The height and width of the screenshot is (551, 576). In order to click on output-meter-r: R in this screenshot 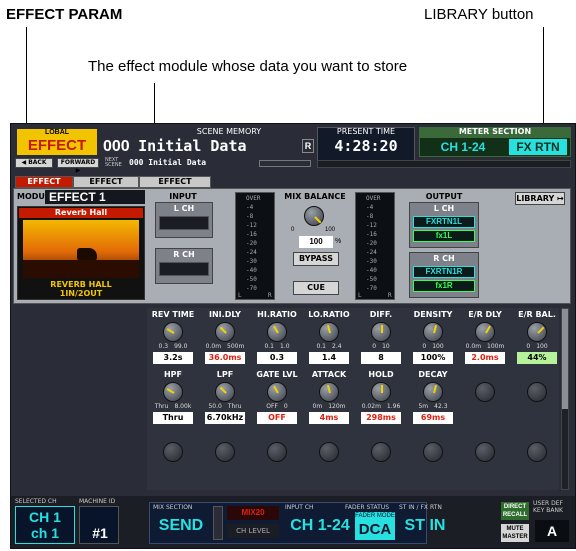, I will do `click(390, 295)`.